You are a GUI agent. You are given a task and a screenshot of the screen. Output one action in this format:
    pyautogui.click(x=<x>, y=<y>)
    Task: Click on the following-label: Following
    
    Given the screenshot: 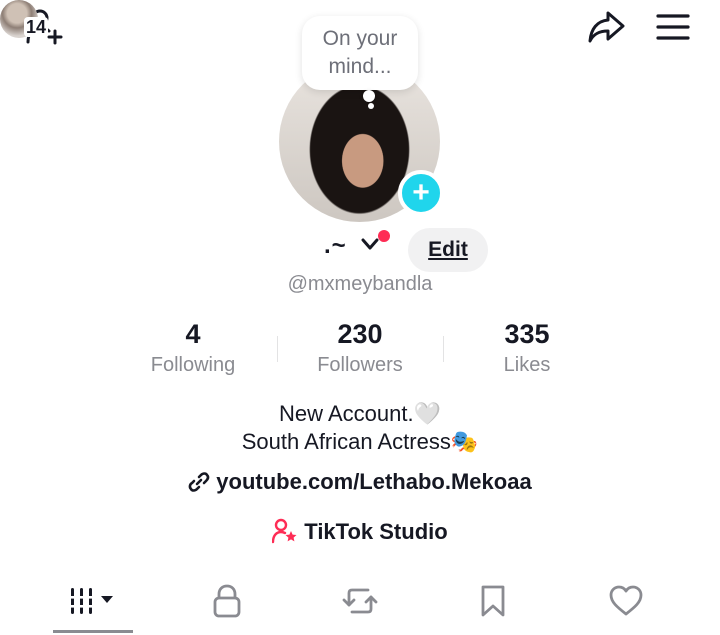 What is the action you would take?
    pyautogui.click(x=193, y=365)
    